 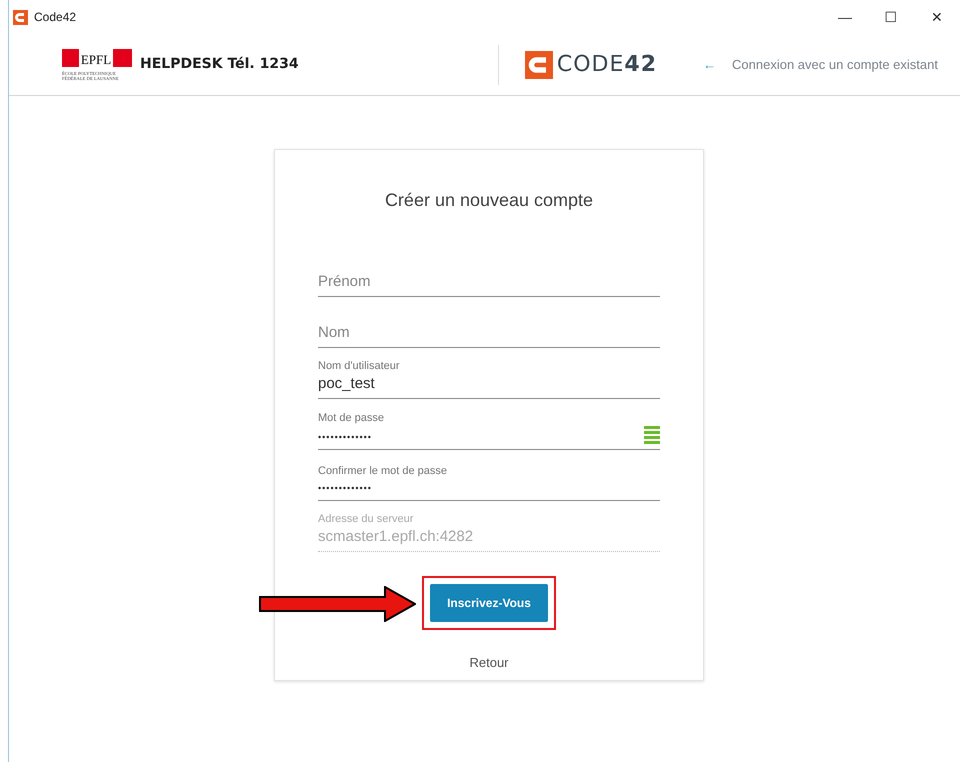 What do you see at coordinates (891, 17) in the screenshot?
I see `maximize-button: ☐` at bounding box center [891, 17].